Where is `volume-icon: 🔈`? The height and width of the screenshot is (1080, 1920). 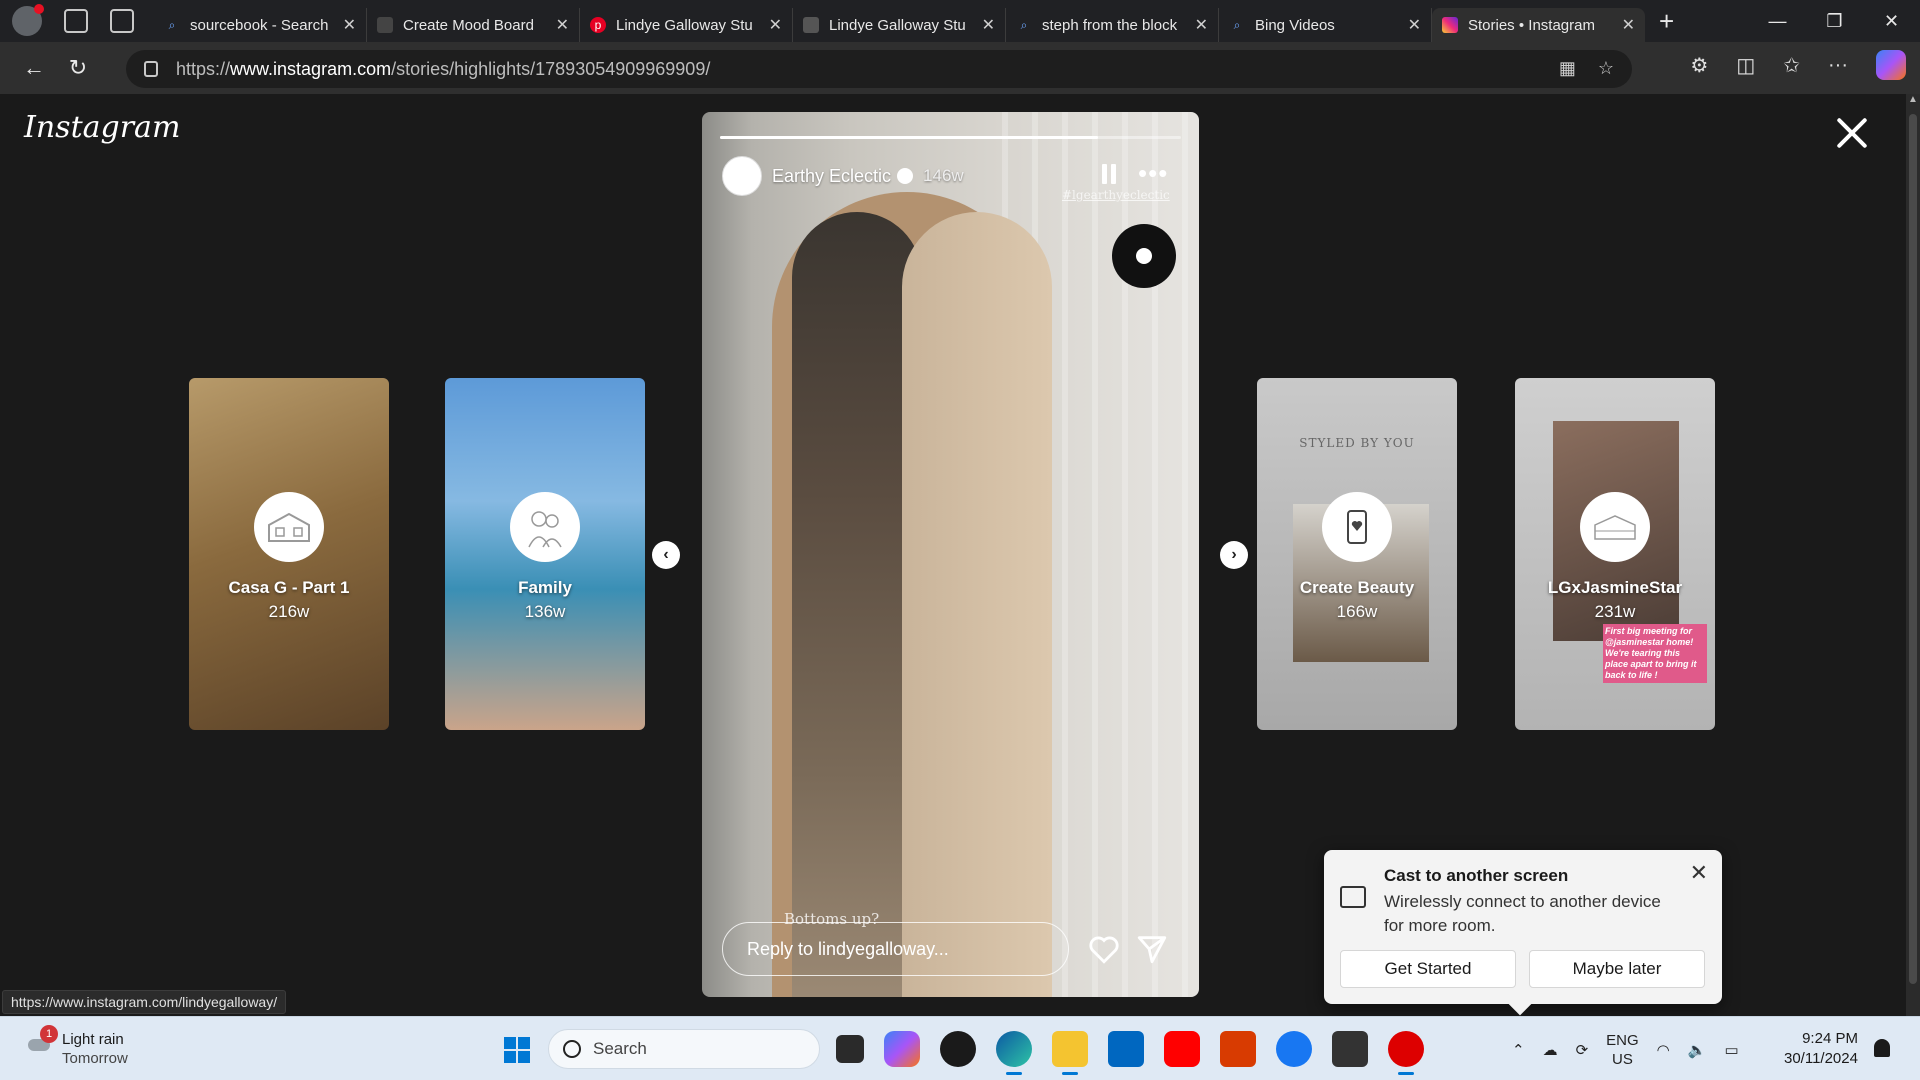
volume-icon: 🔈 is located at coordinates (1697, 1050).